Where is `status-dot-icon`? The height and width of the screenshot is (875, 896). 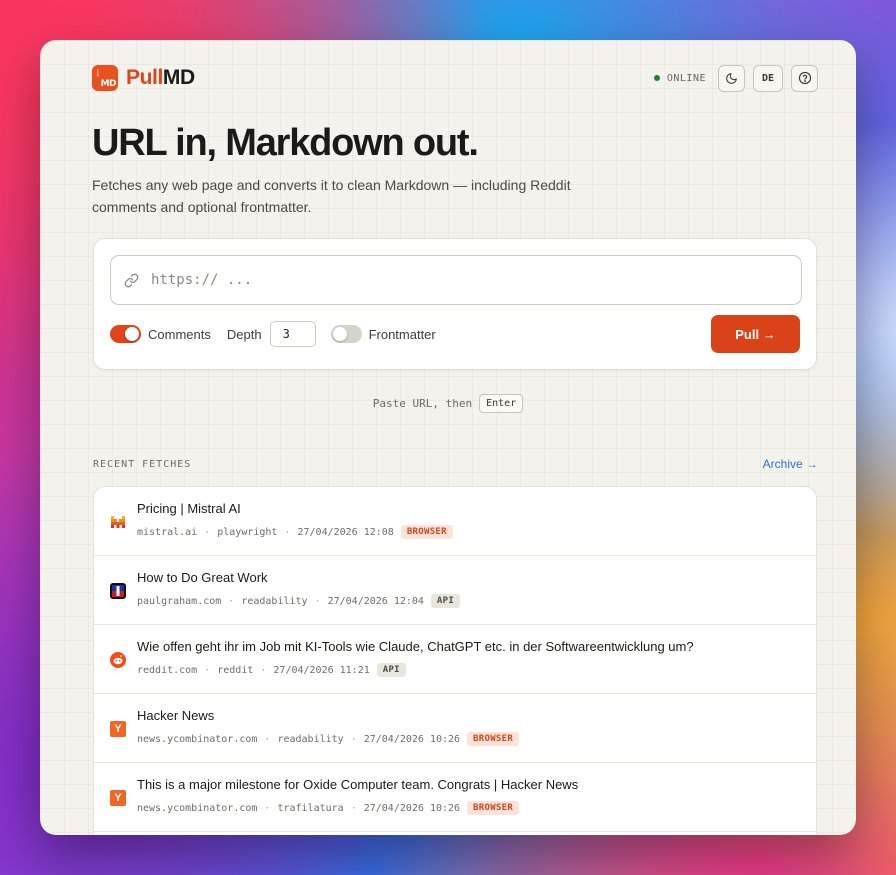
status-dot-icon is located at coordinates (656, 78).